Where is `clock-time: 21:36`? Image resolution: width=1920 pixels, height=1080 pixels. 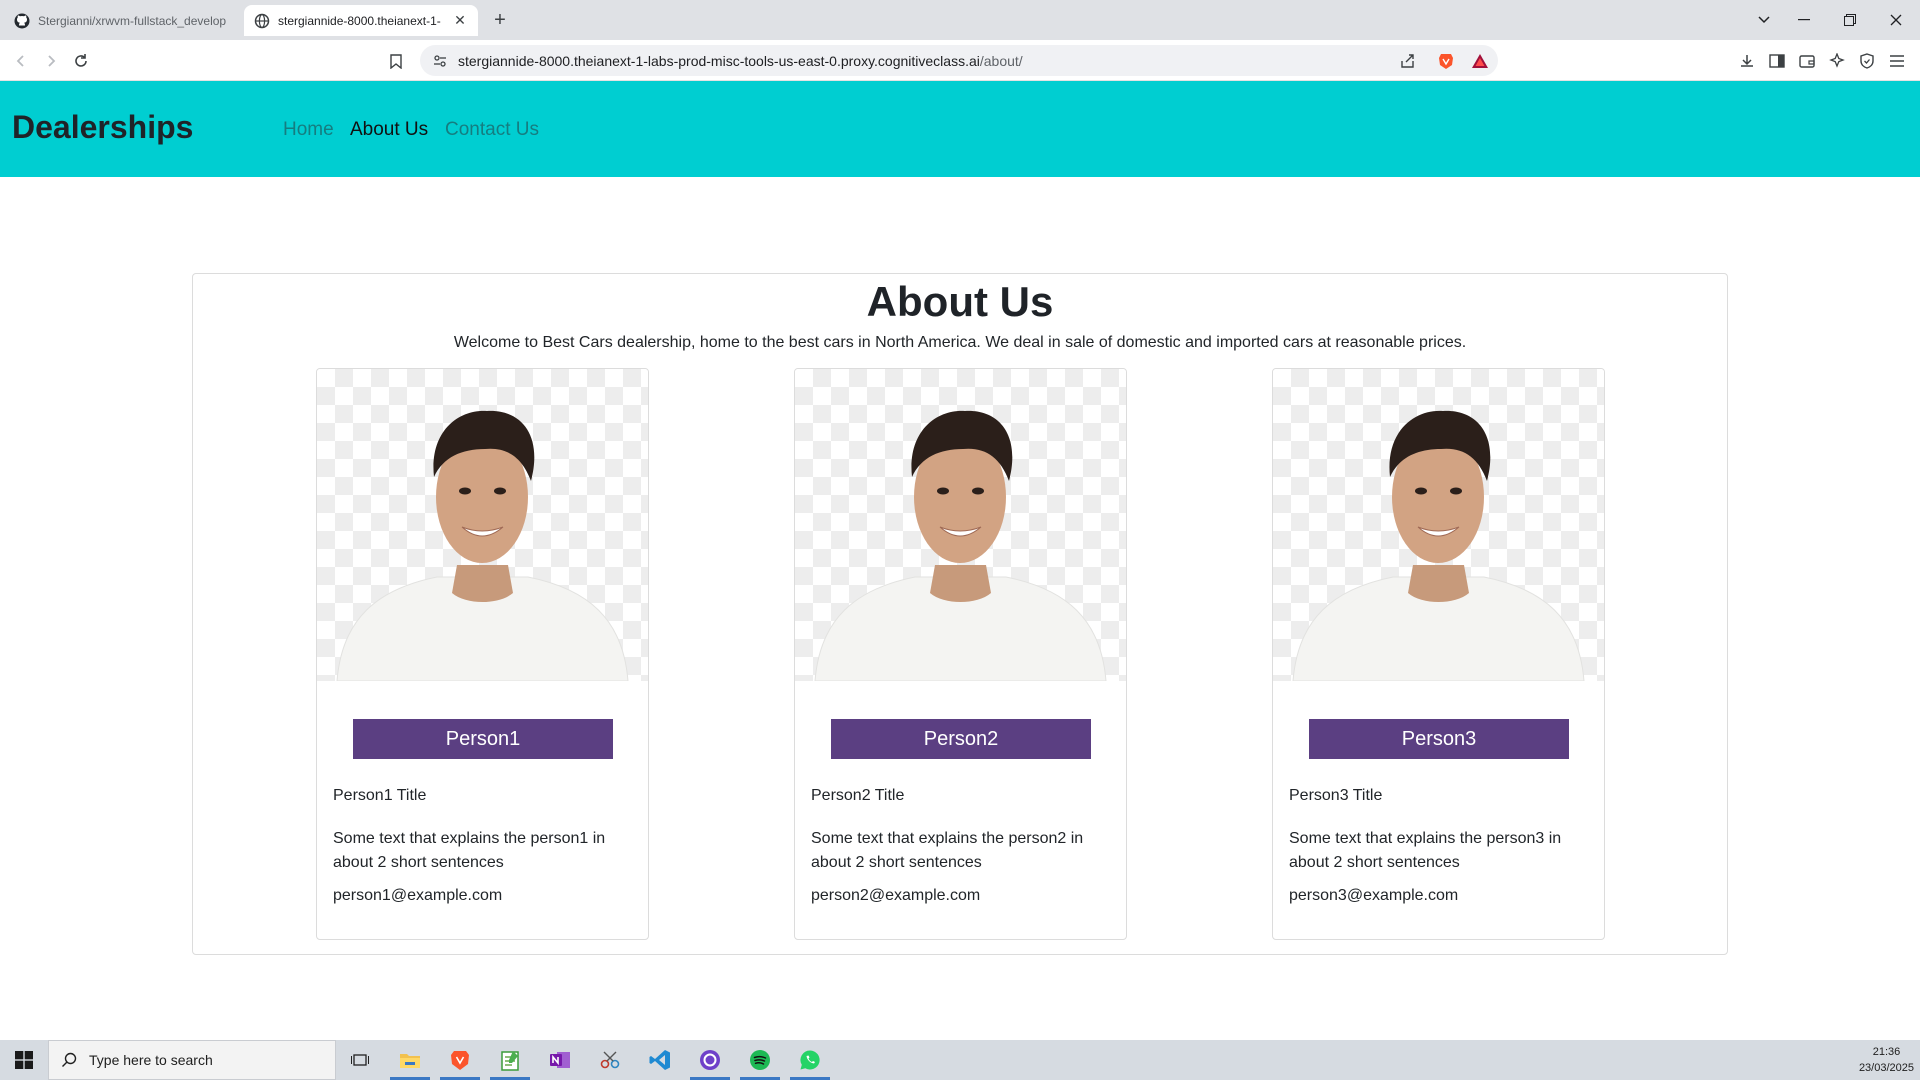
clock-time: 21:36 is located at coordinates (1886, 1052).